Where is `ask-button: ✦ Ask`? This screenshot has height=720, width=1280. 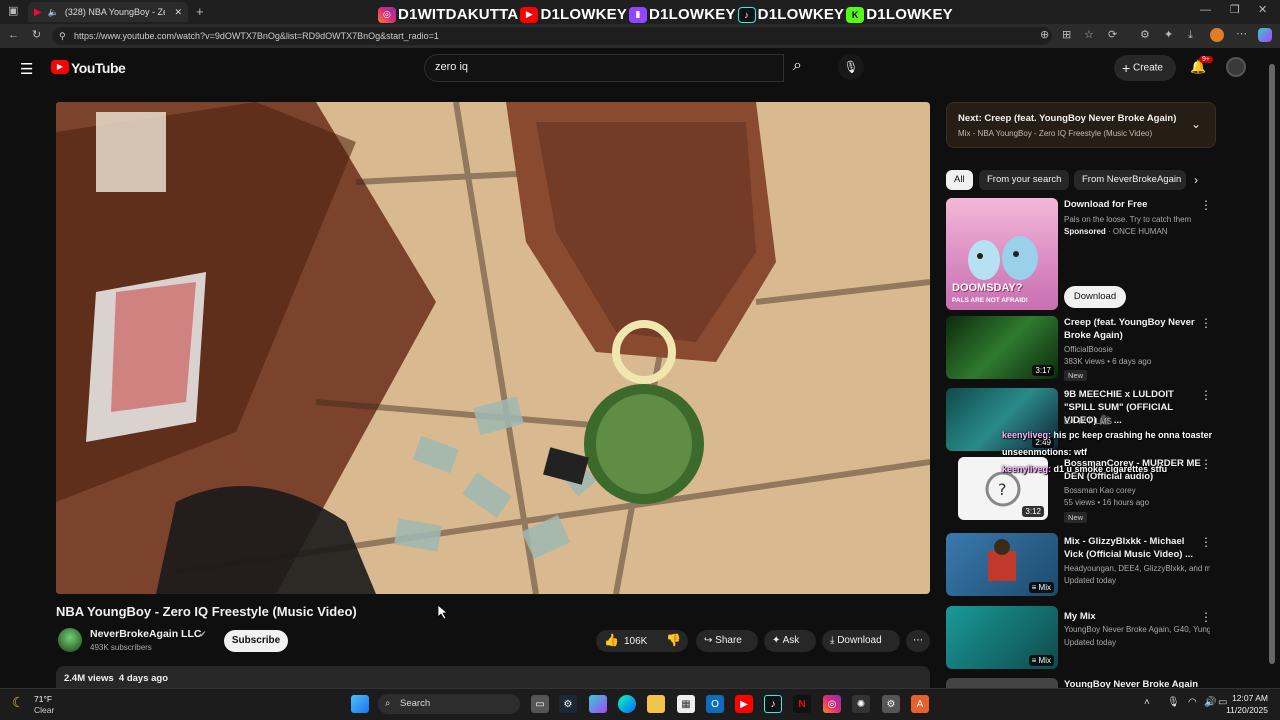 ask-button: ✦ Ask is located at coordinates (790, 641).